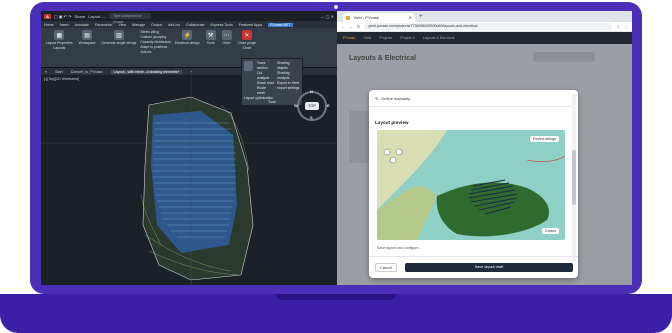 The width and height of the screenshot is (672, 333). Describe the element at coordinates (386, 267) in the screenshot. I see `cancel-button: Cancel` at that location.